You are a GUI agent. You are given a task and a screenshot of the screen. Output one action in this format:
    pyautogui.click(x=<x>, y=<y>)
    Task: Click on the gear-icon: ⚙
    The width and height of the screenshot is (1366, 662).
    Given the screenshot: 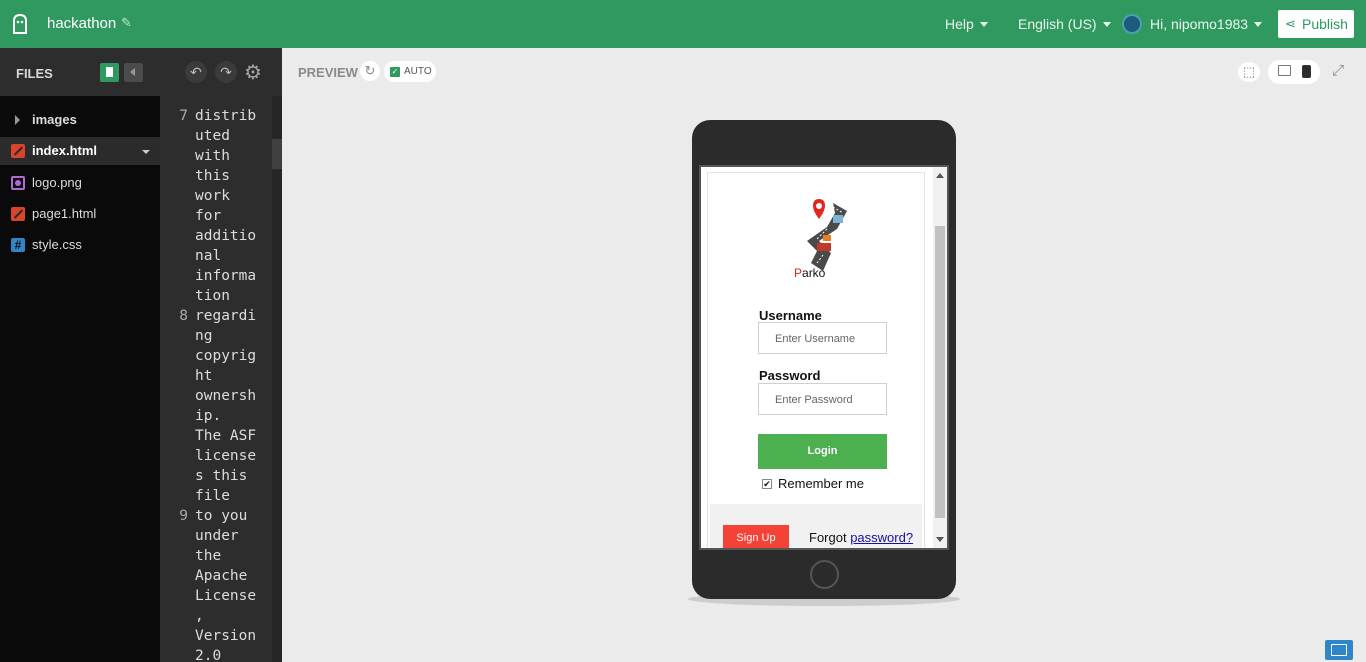 What is the action you would take?
    pyautogui.click(x=253, y=72)
    